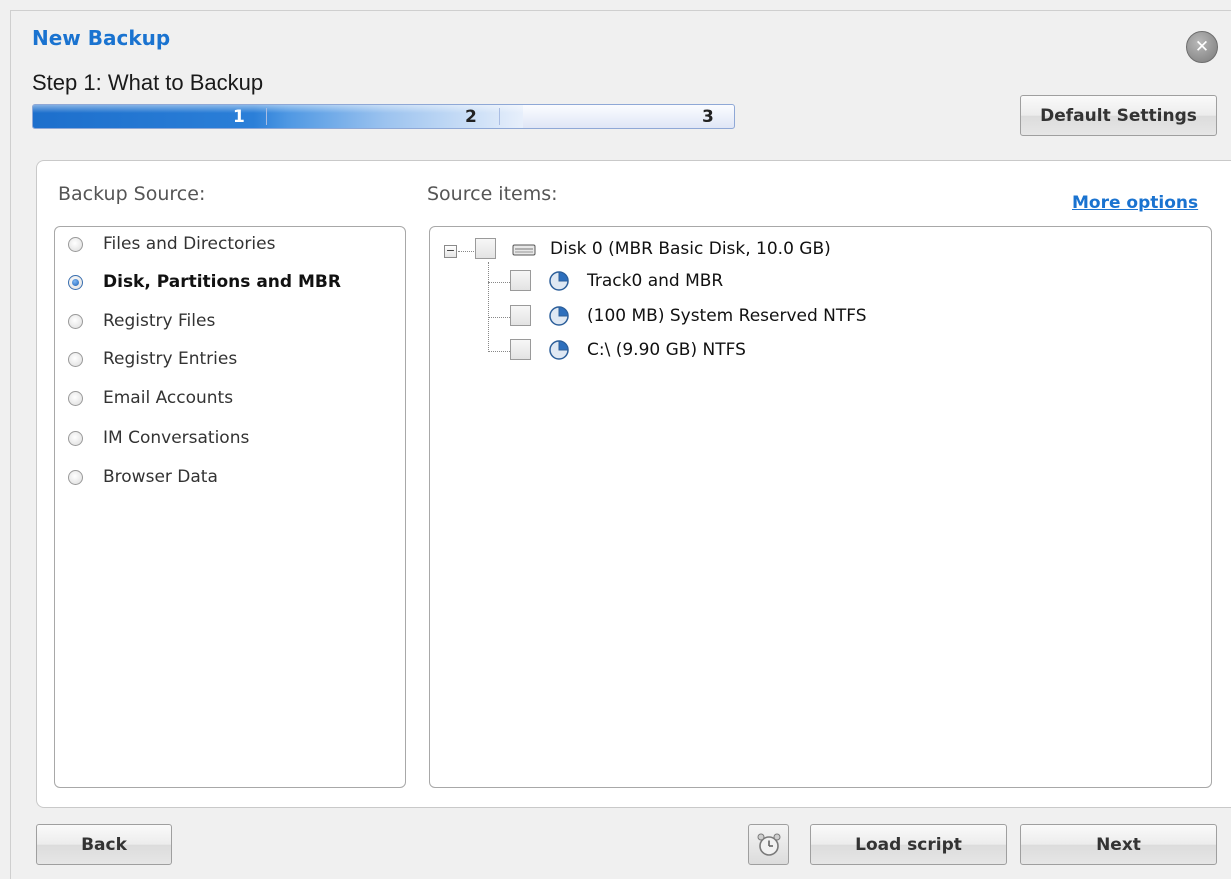 This screenshot has height=879, width=1231. Describe the element at coordinates (471, 117) in the screenshot. I see `progress-step-2: 2` at that location.